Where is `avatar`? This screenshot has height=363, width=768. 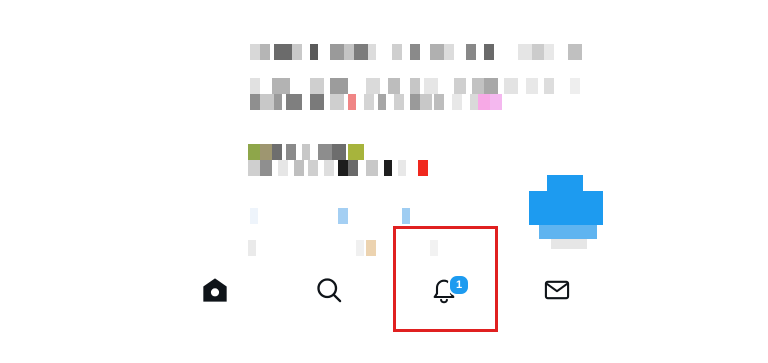 avatar is located at coordinates (566, 212).